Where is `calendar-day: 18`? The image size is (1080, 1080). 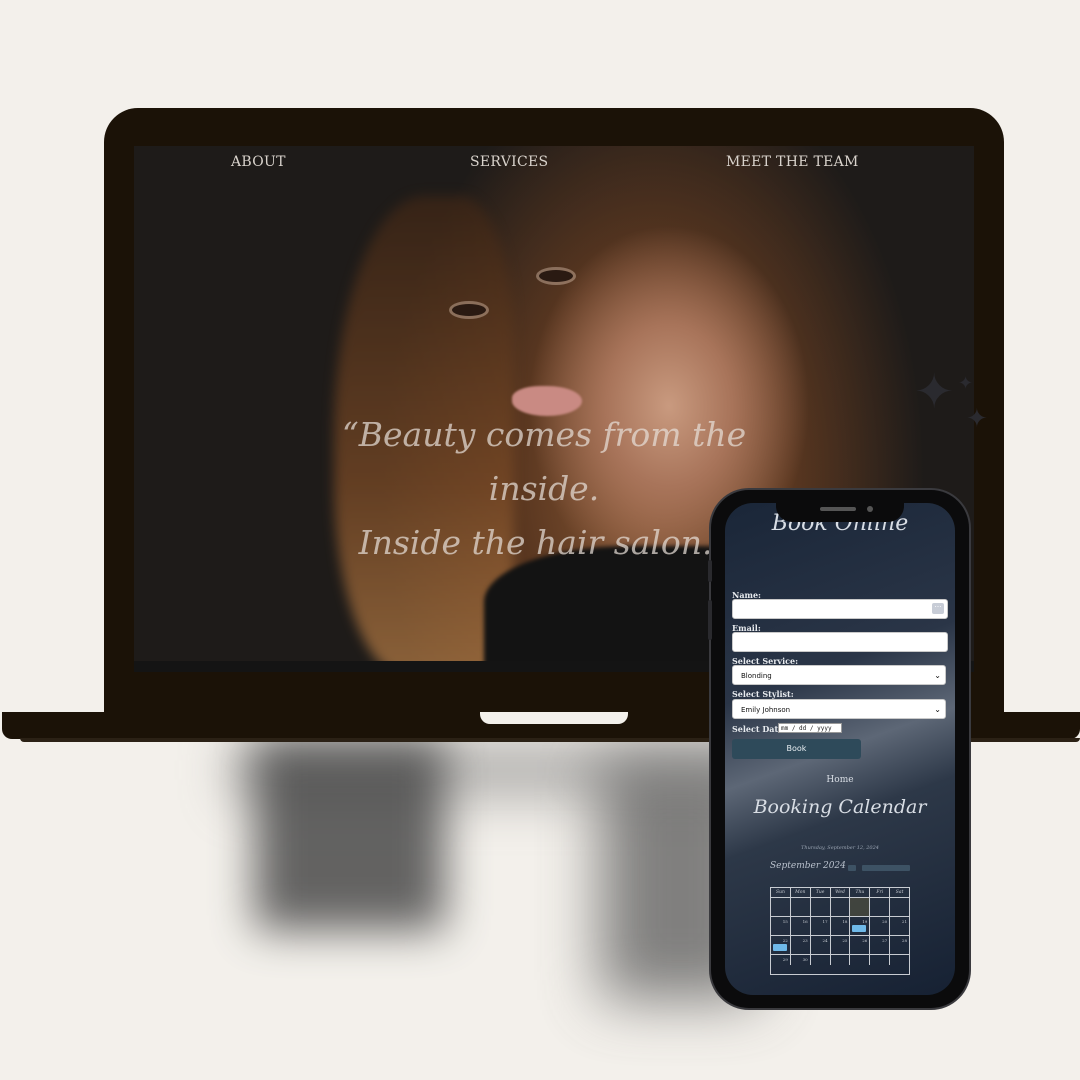
calendar-day: 18 is located at coordinates (841, 926).